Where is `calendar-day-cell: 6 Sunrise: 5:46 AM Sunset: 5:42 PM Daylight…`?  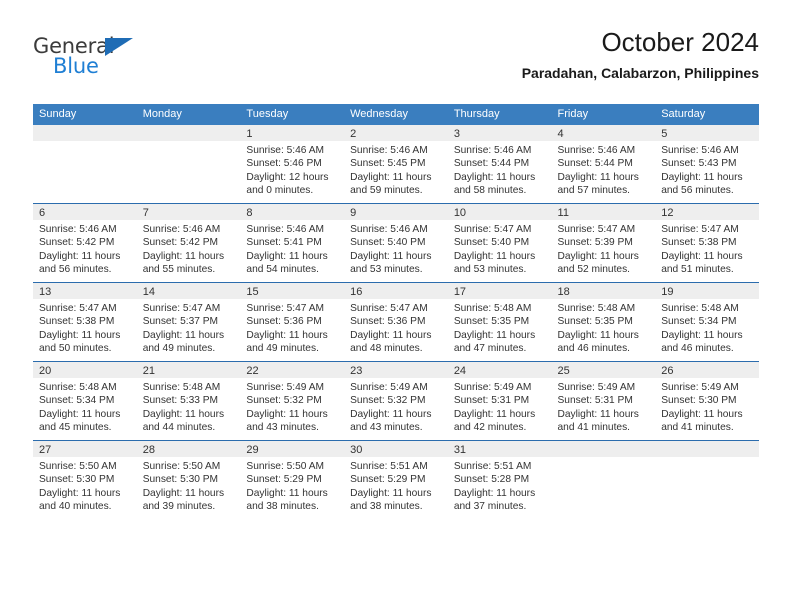
calendar-day-cell: 6 Sunrise: 5:46 AM Sunset: 5:42 PM Daylight… is located at coordinates (85, 243).